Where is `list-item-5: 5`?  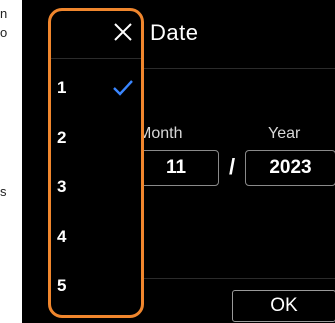
list-item-5: 5 is located at coordinates (96, 286).